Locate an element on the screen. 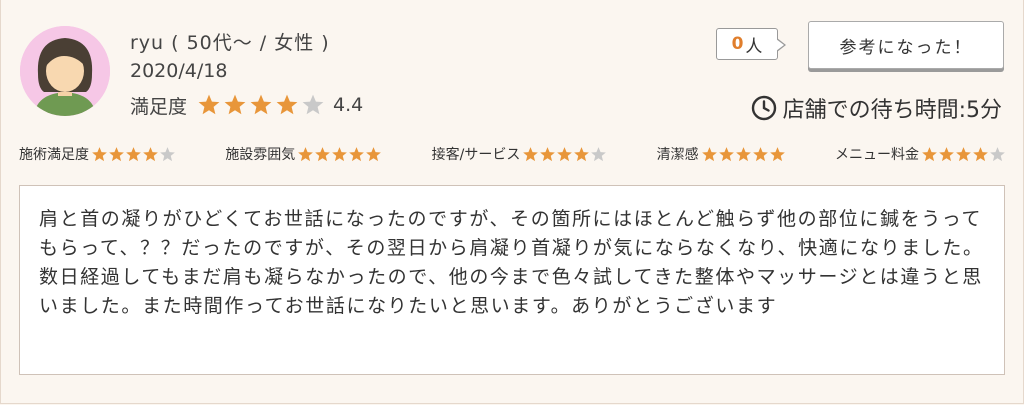  satisfaction-stars is located at coordinates (262, 105).